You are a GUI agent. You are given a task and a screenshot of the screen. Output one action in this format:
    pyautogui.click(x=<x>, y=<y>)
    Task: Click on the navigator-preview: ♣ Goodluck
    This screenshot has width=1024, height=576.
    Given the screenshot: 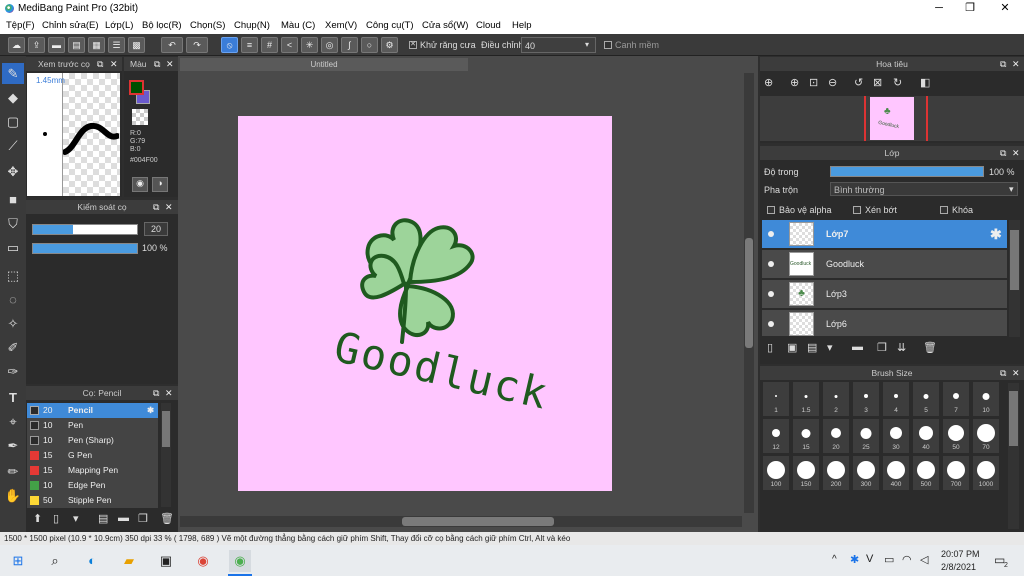 What is the action you would take?
    pyautogui.click(x=892, y=118)
    